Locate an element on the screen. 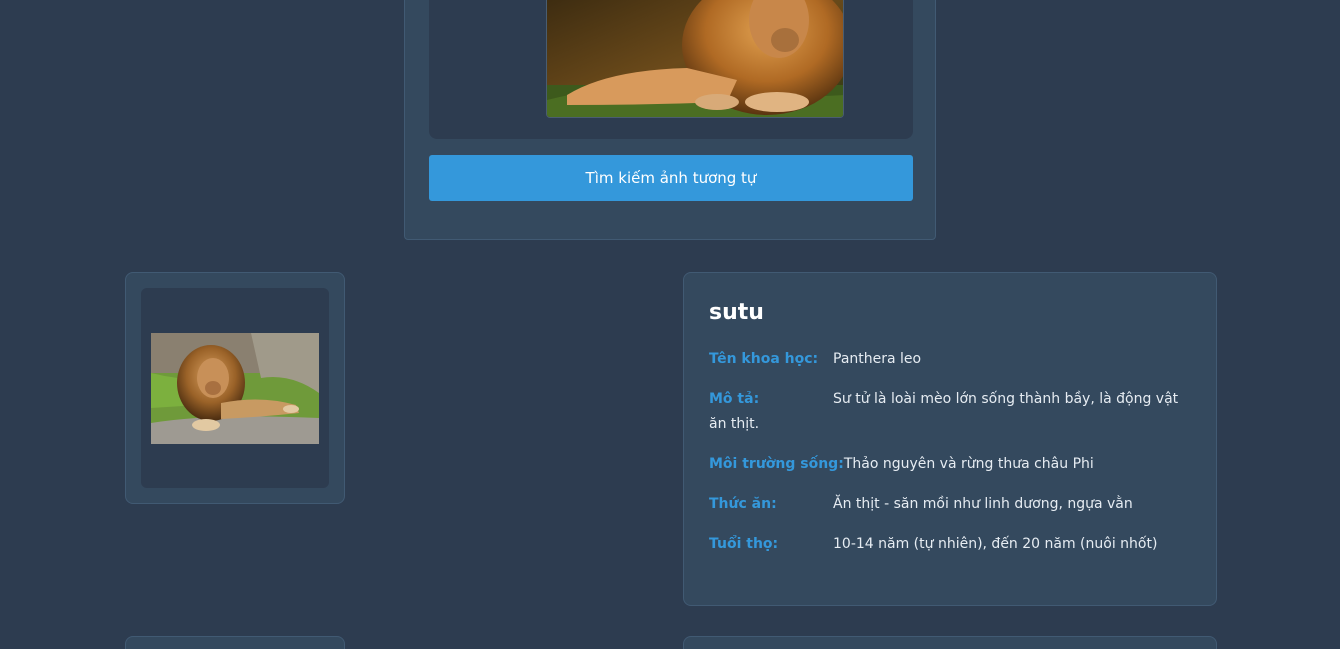  info-label: Môi trường sống: is located at coordinates (776, 464).